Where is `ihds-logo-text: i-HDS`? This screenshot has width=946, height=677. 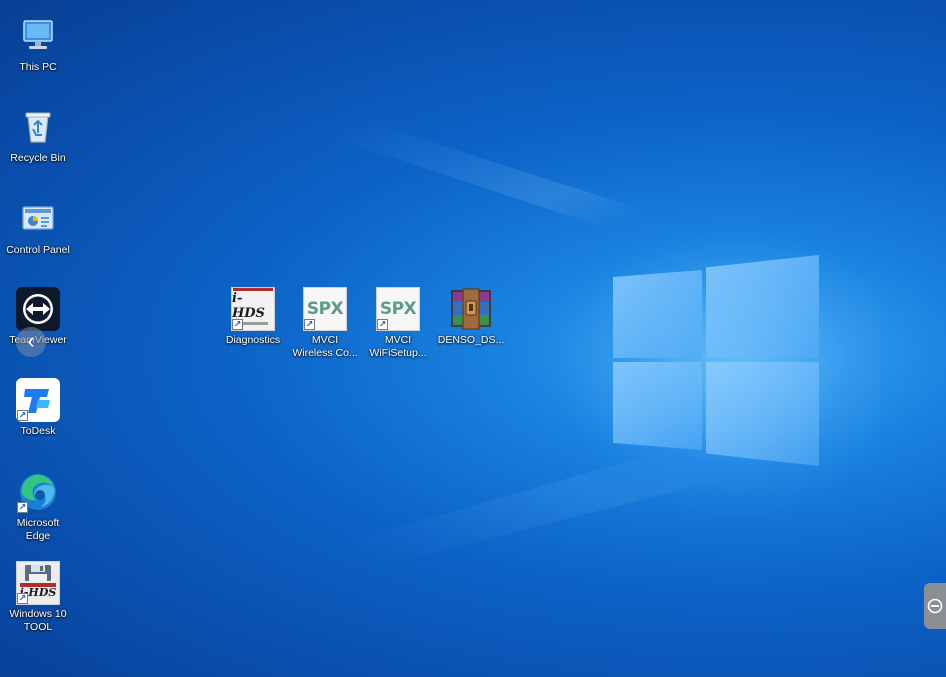
ihds-logo-text: i-HDS is located at coordinates (248, 306).